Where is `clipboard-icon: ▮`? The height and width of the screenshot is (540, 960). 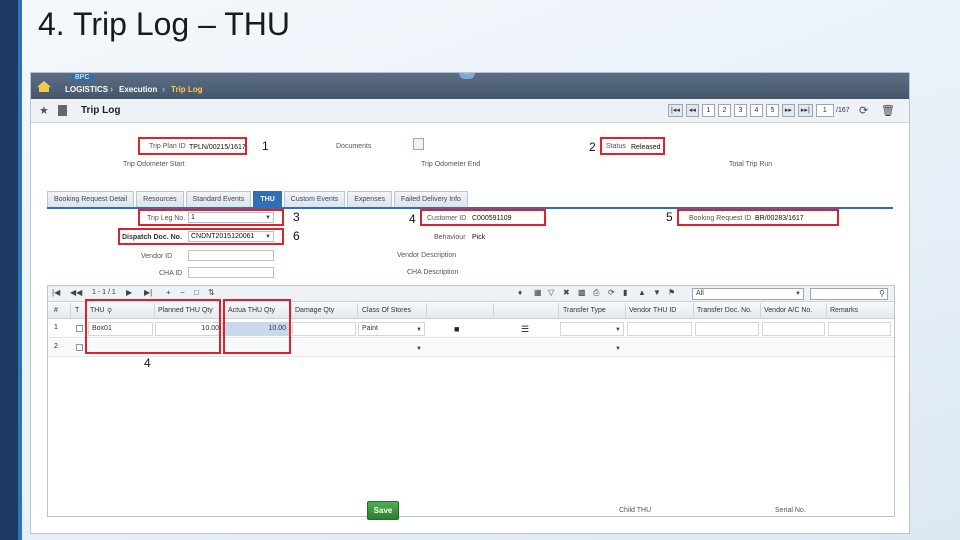
clipboard-icon: ▮ is located at coordinates (625, 292).